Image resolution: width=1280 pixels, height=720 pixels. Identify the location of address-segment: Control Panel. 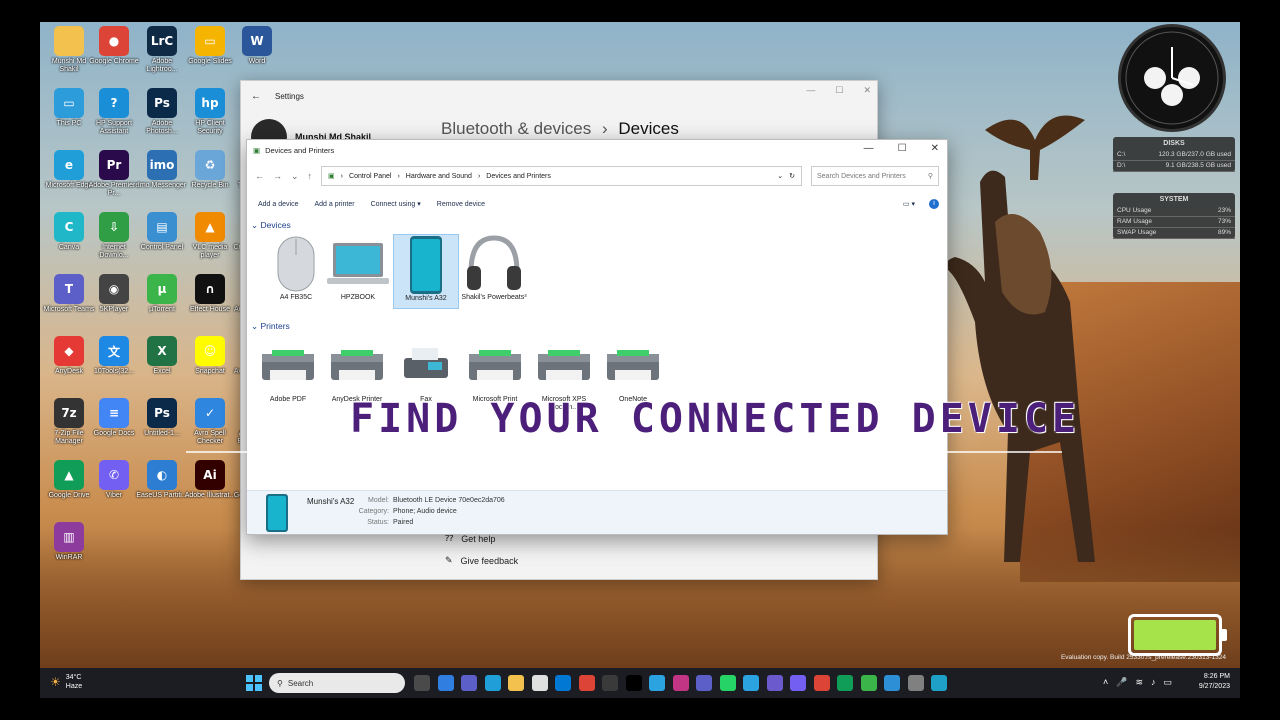
(370, 176).